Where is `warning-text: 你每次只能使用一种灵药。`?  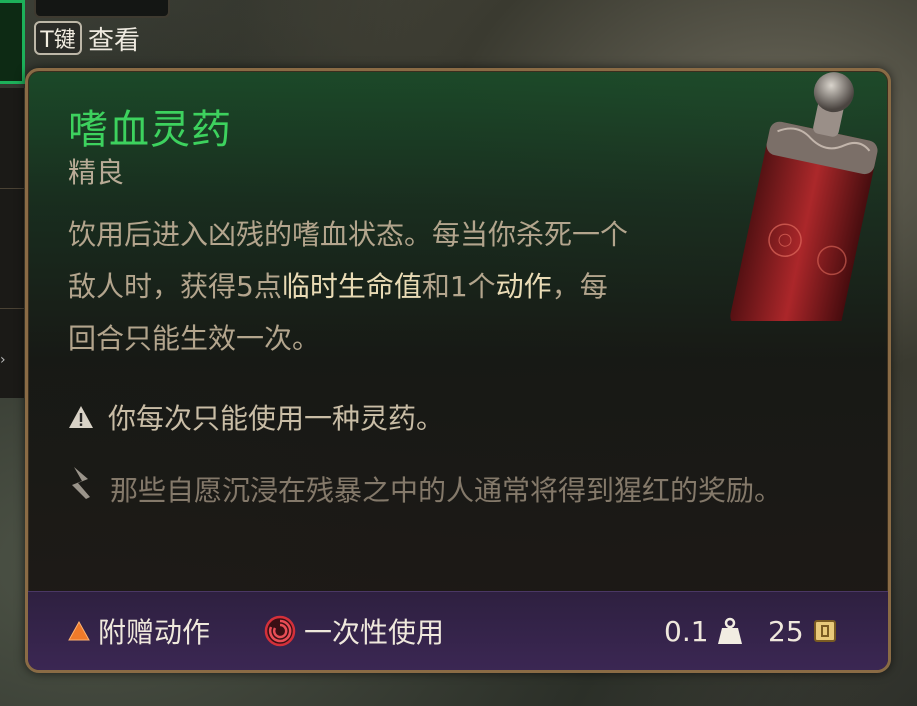
warning-text: 你每次只能使用一种灵药。 is located at coordinates (276, 418).